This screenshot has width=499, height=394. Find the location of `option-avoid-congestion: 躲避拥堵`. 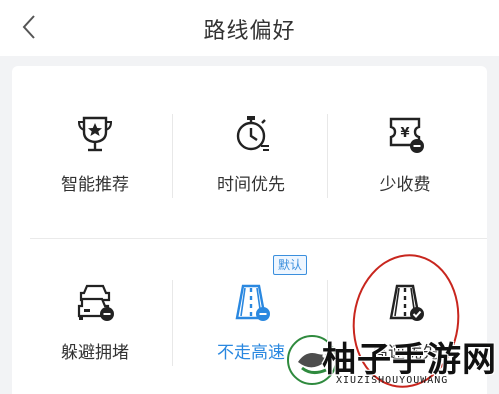

option-avoid-congestion: 躲避拥堵 is located at coordinates (95, 338).